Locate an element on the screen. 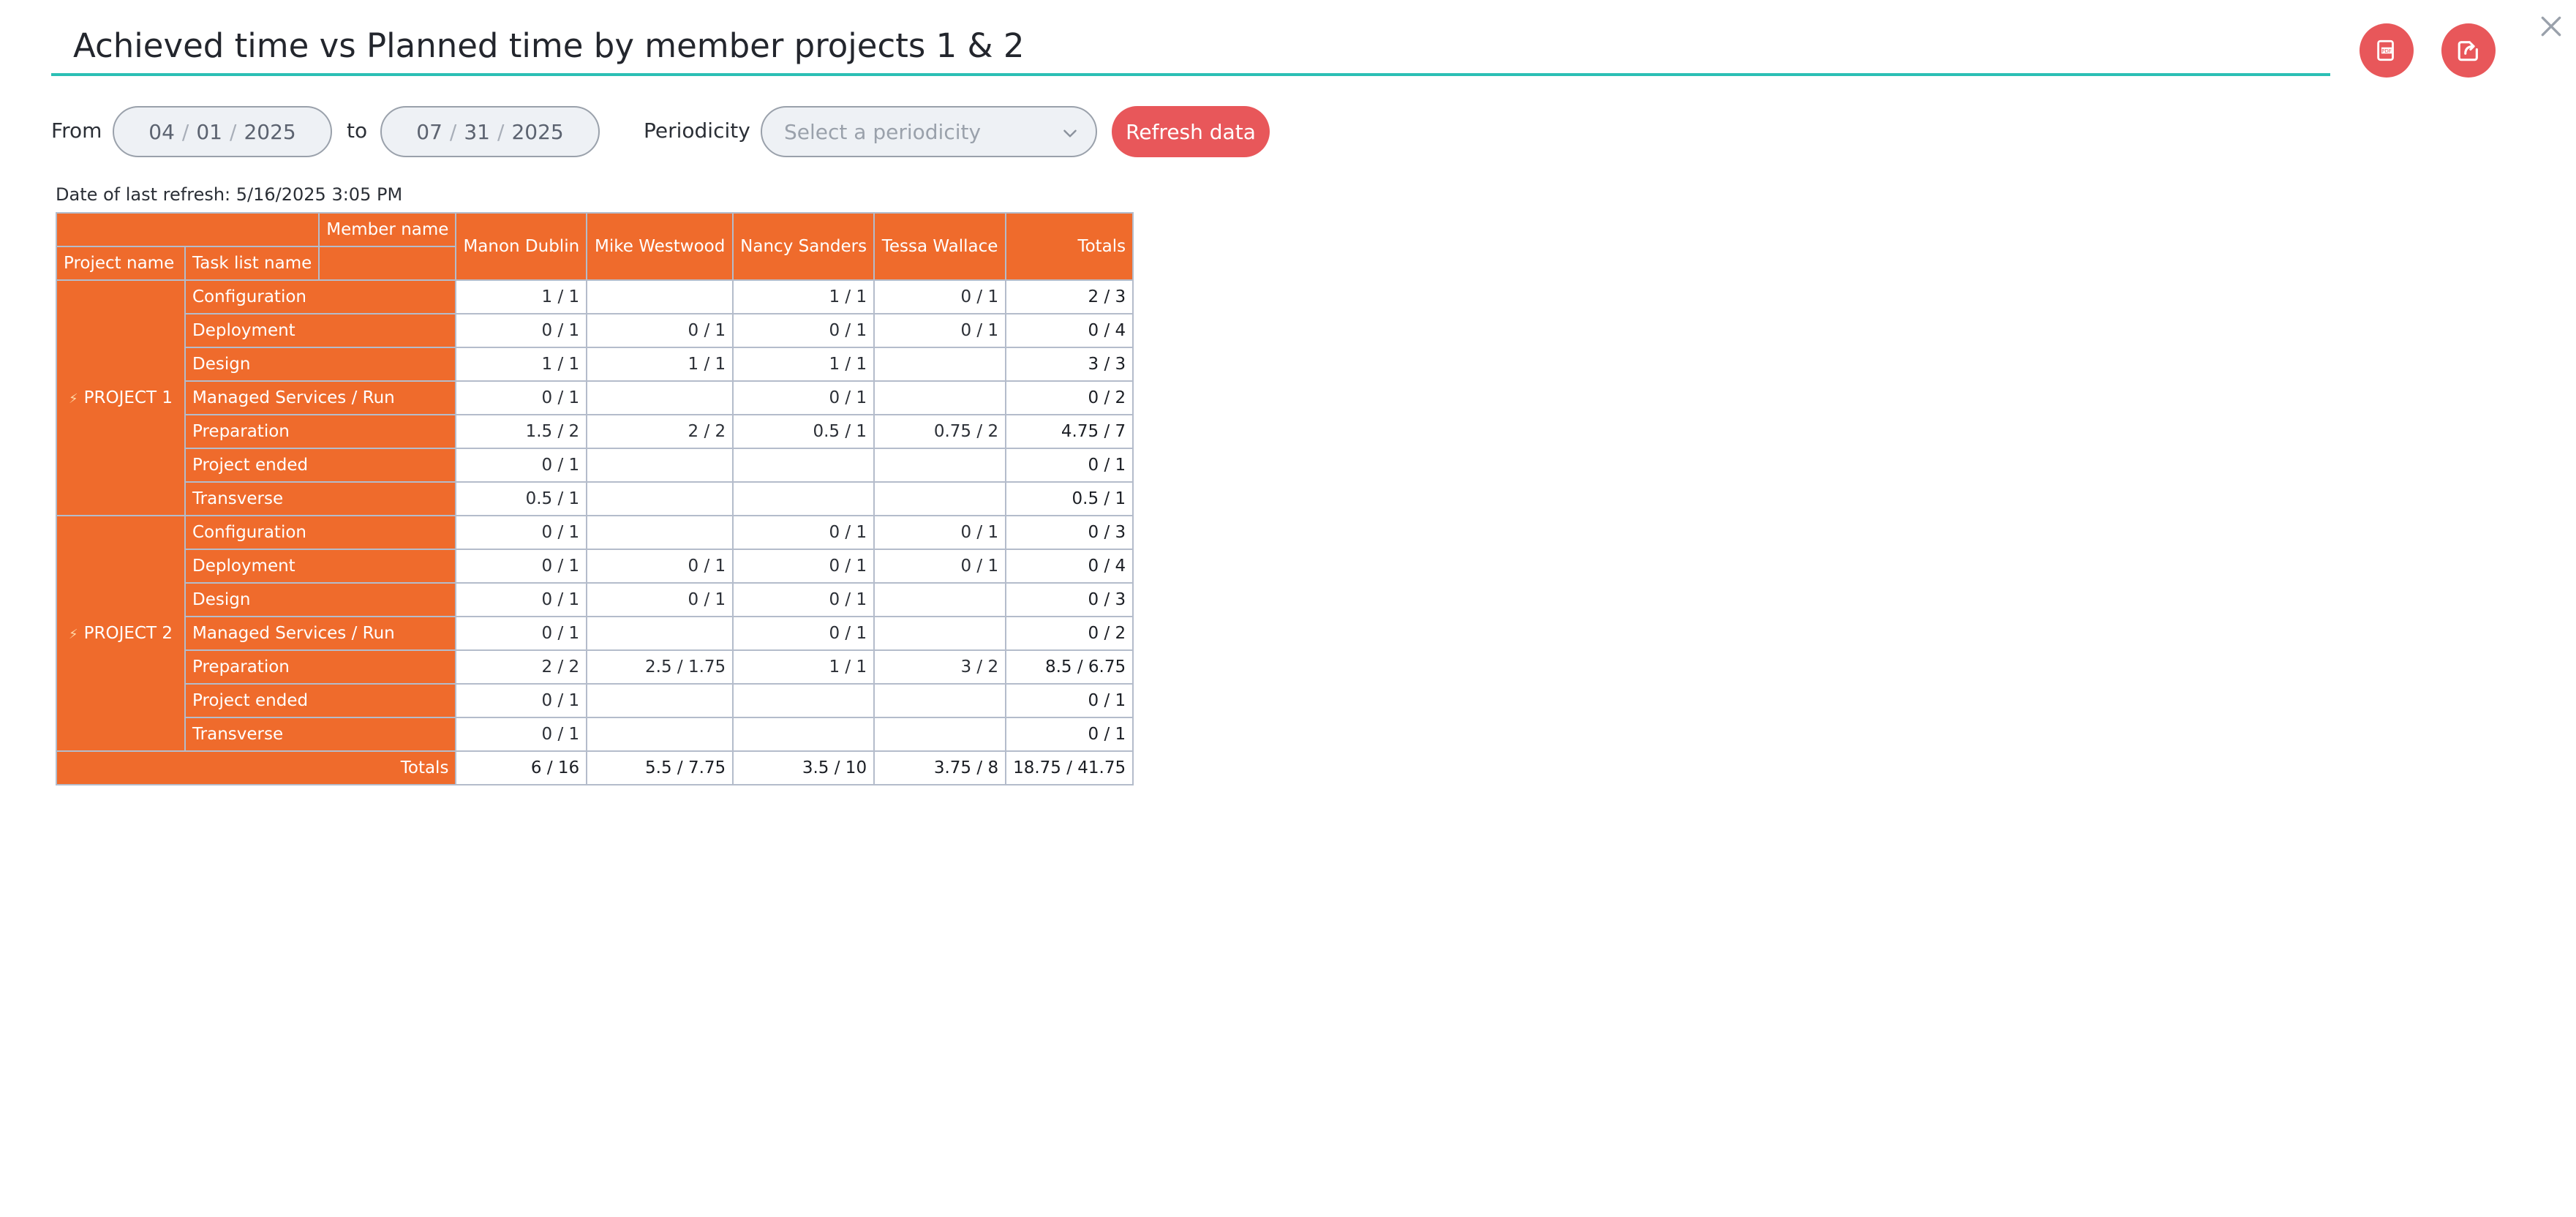 This screenshot has height=1217, width=2576. table-row: Managed Services / Run 0 / 10 / 10 / 2 is located at coordinates (595, 397).